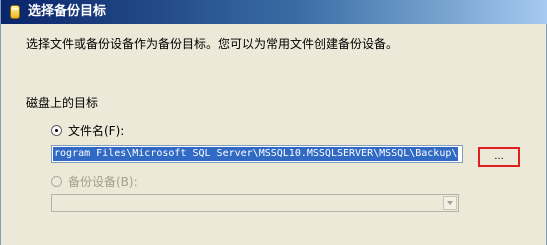 This screenshot has width=547, height=245. What do you see at coordinates (56, 130) in the screenshot?
I see `file-name-radio` at bounding box center [56, 130].